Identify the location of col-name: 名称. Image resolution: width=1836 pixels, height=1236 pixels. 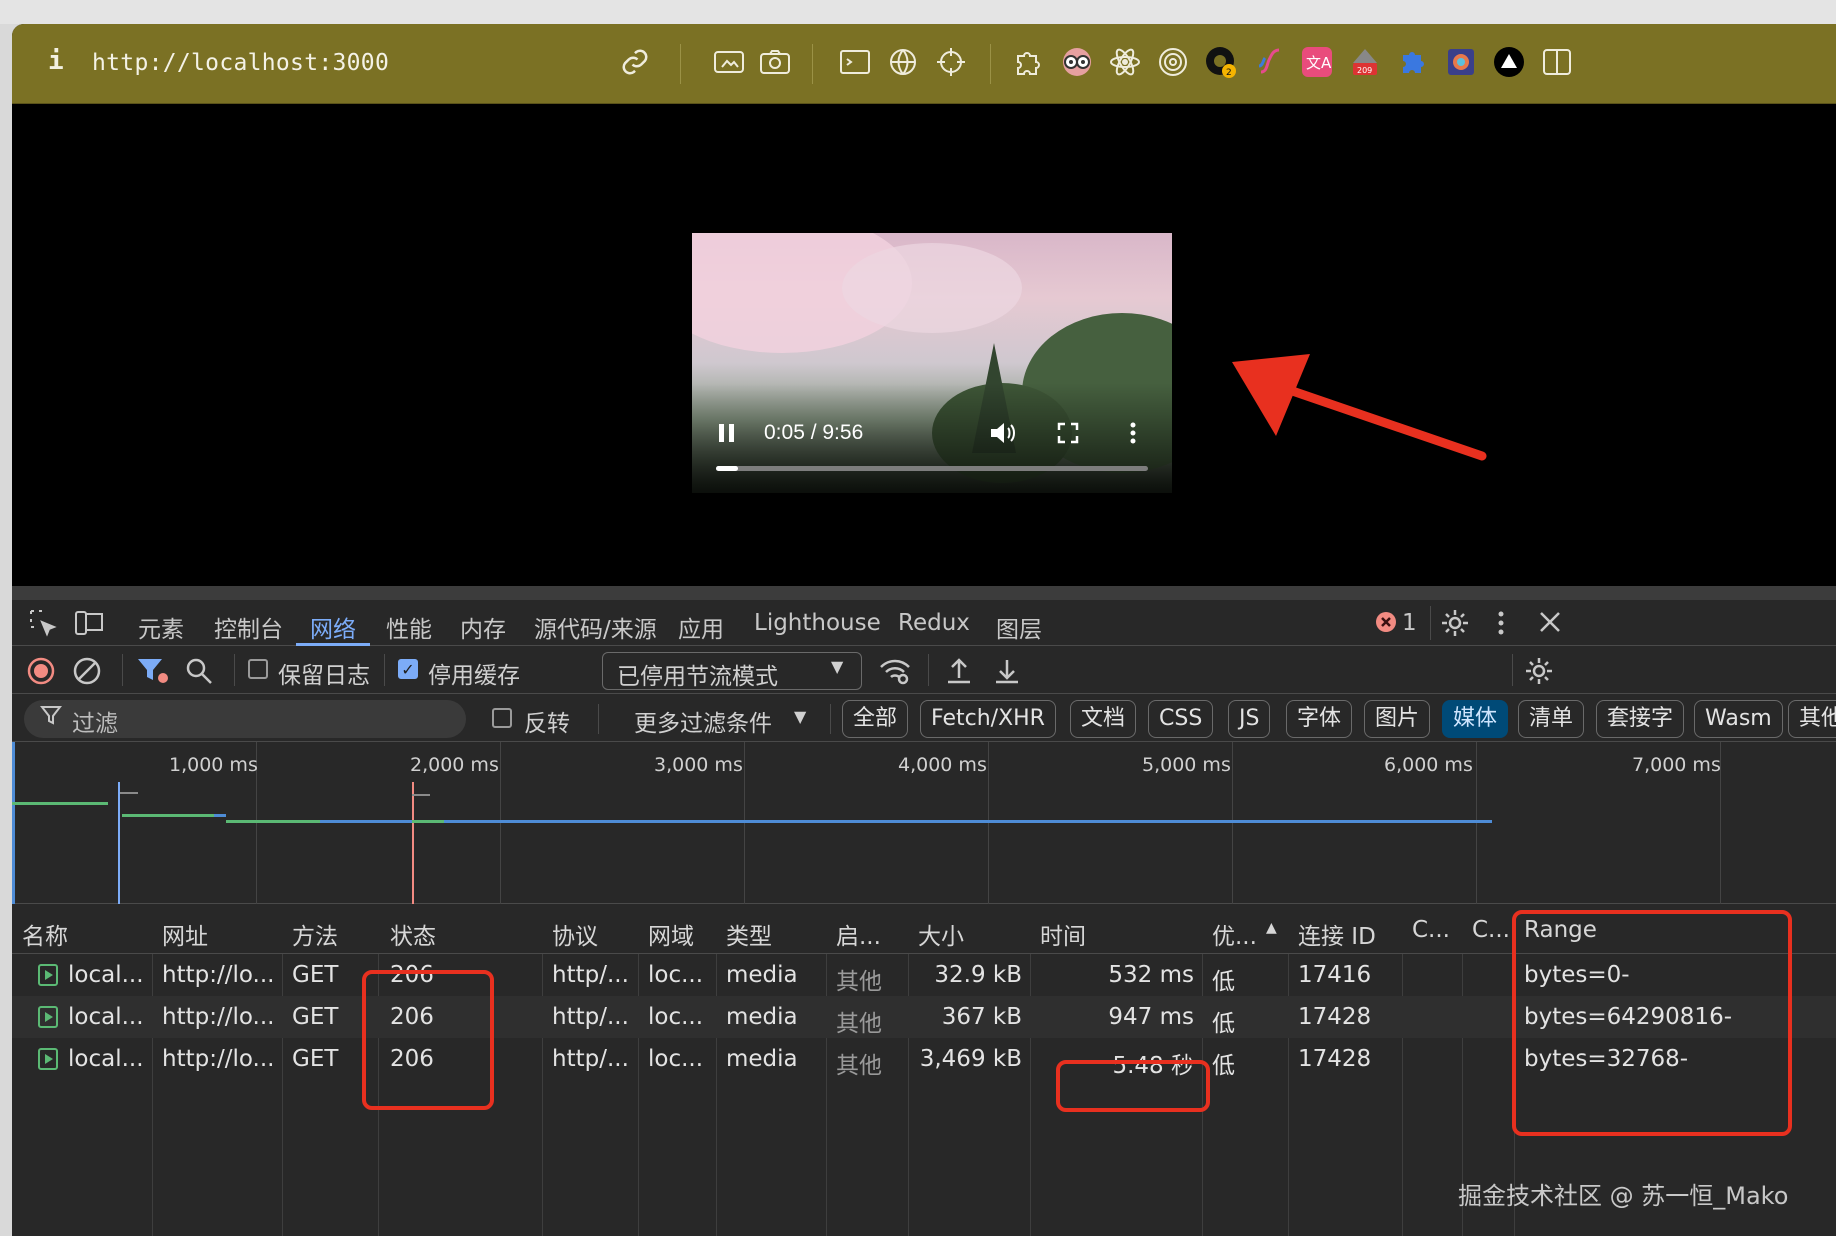
(45, 934).